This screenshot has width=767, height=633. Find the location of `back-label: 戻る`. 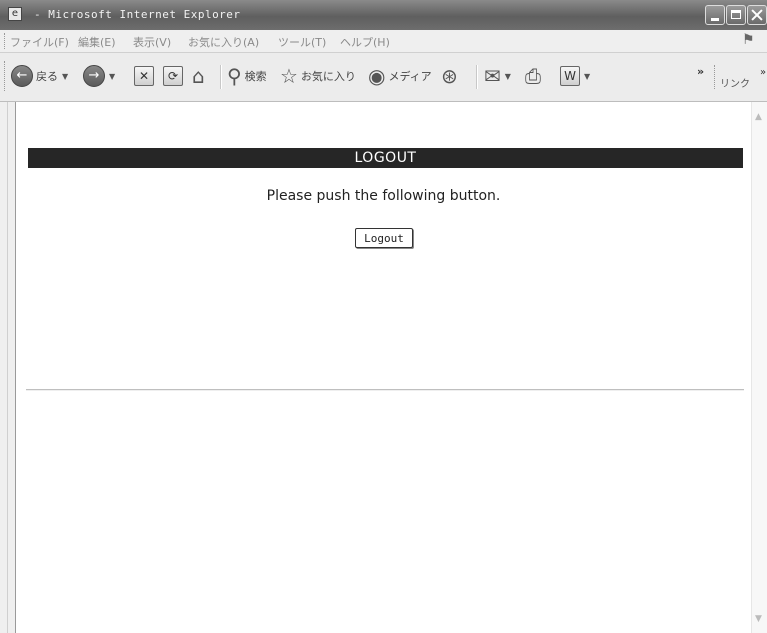

back-label: 戻る is located at coordinates (47, 76).